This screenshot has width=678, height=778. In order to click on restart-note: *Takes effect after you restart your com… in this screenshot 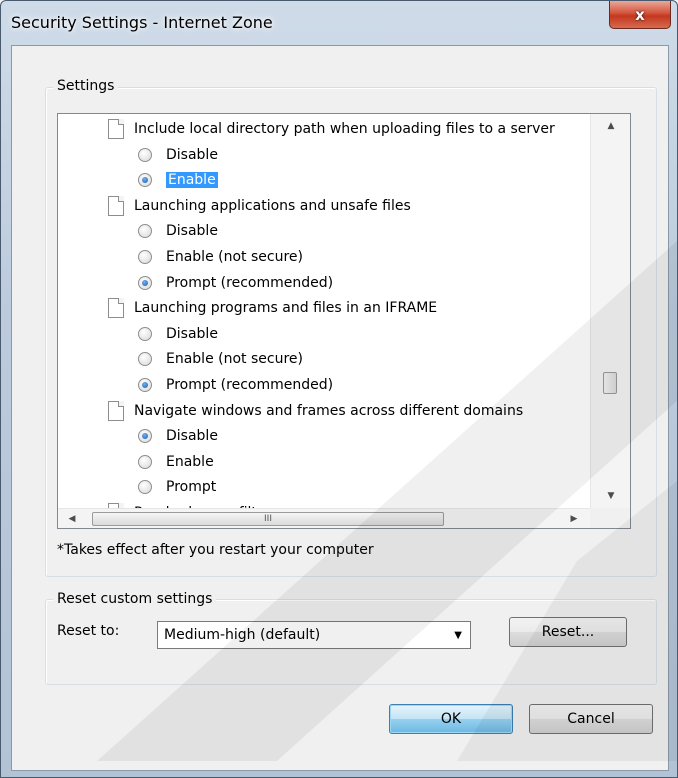, I will do `click(215, 550)`.